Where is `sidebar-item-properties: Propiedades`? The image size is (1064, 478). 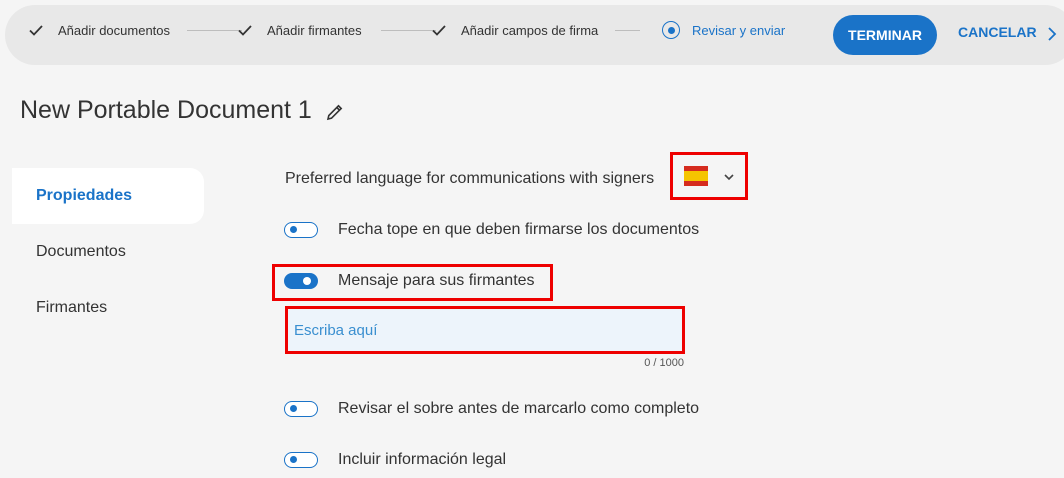
sidebar-item-properties: Propiedades is located at coordinates (108, 196).